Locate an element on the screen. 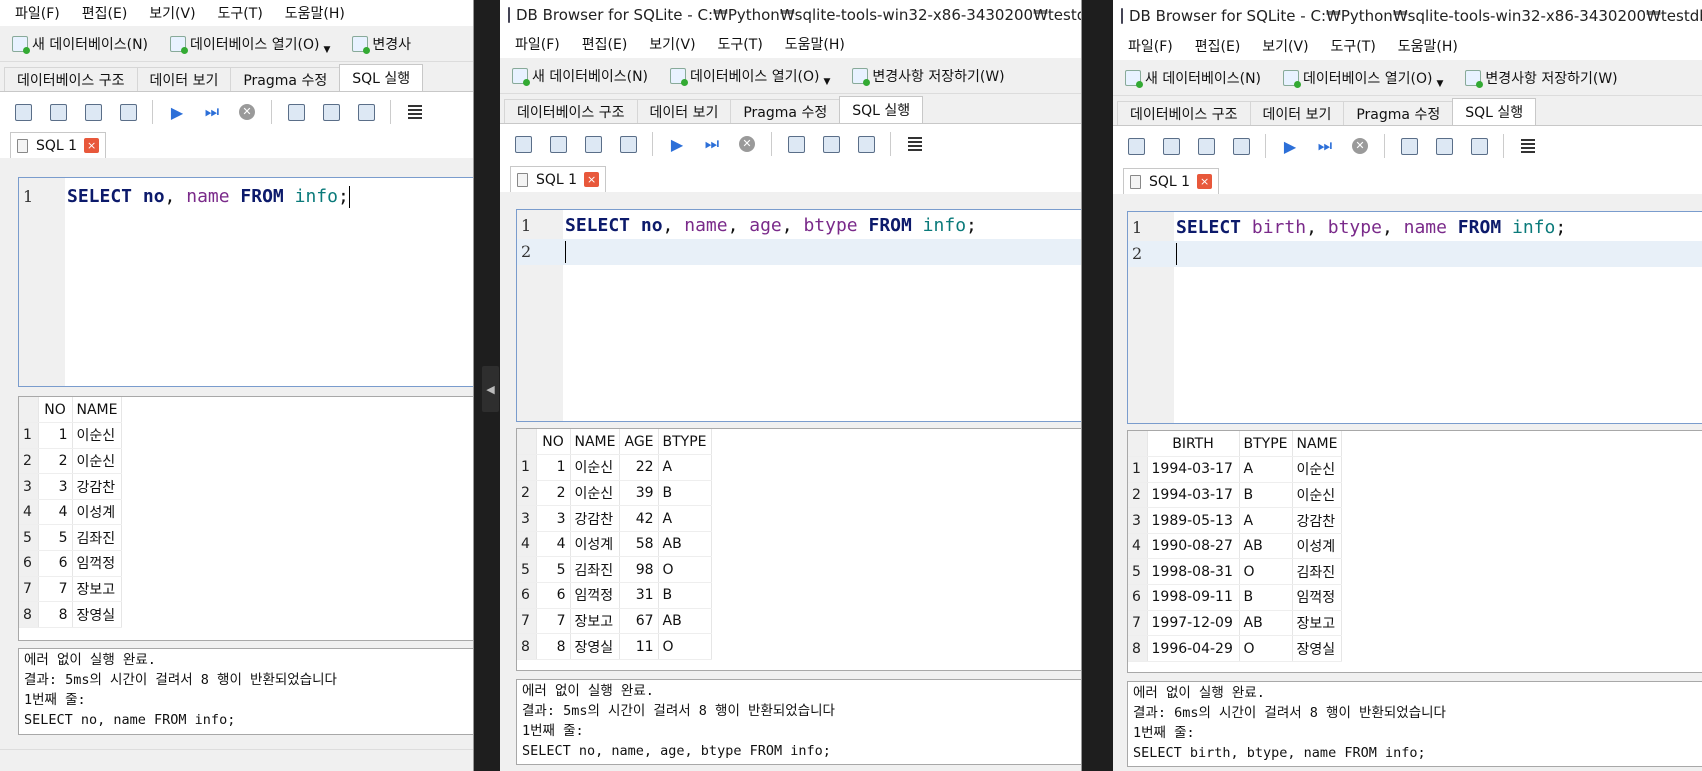 This screenshot has width=1702, height=771. table-row: 6 6 임꺽정 is located at coordinates (71, 563).